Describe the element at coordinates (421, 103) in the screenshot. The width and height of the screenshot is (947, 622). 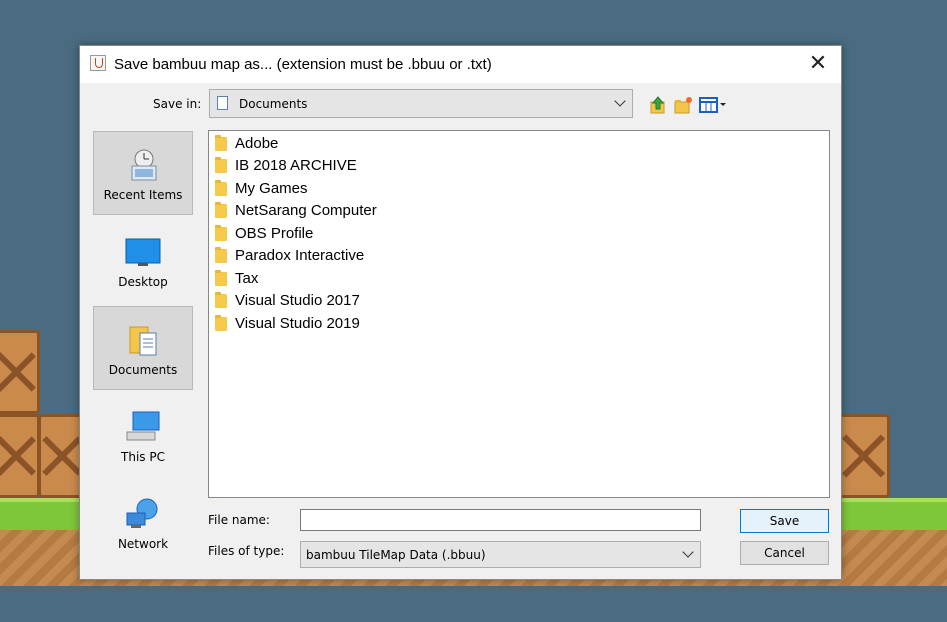
I see `save-in-dropdown: Documents` at that location.